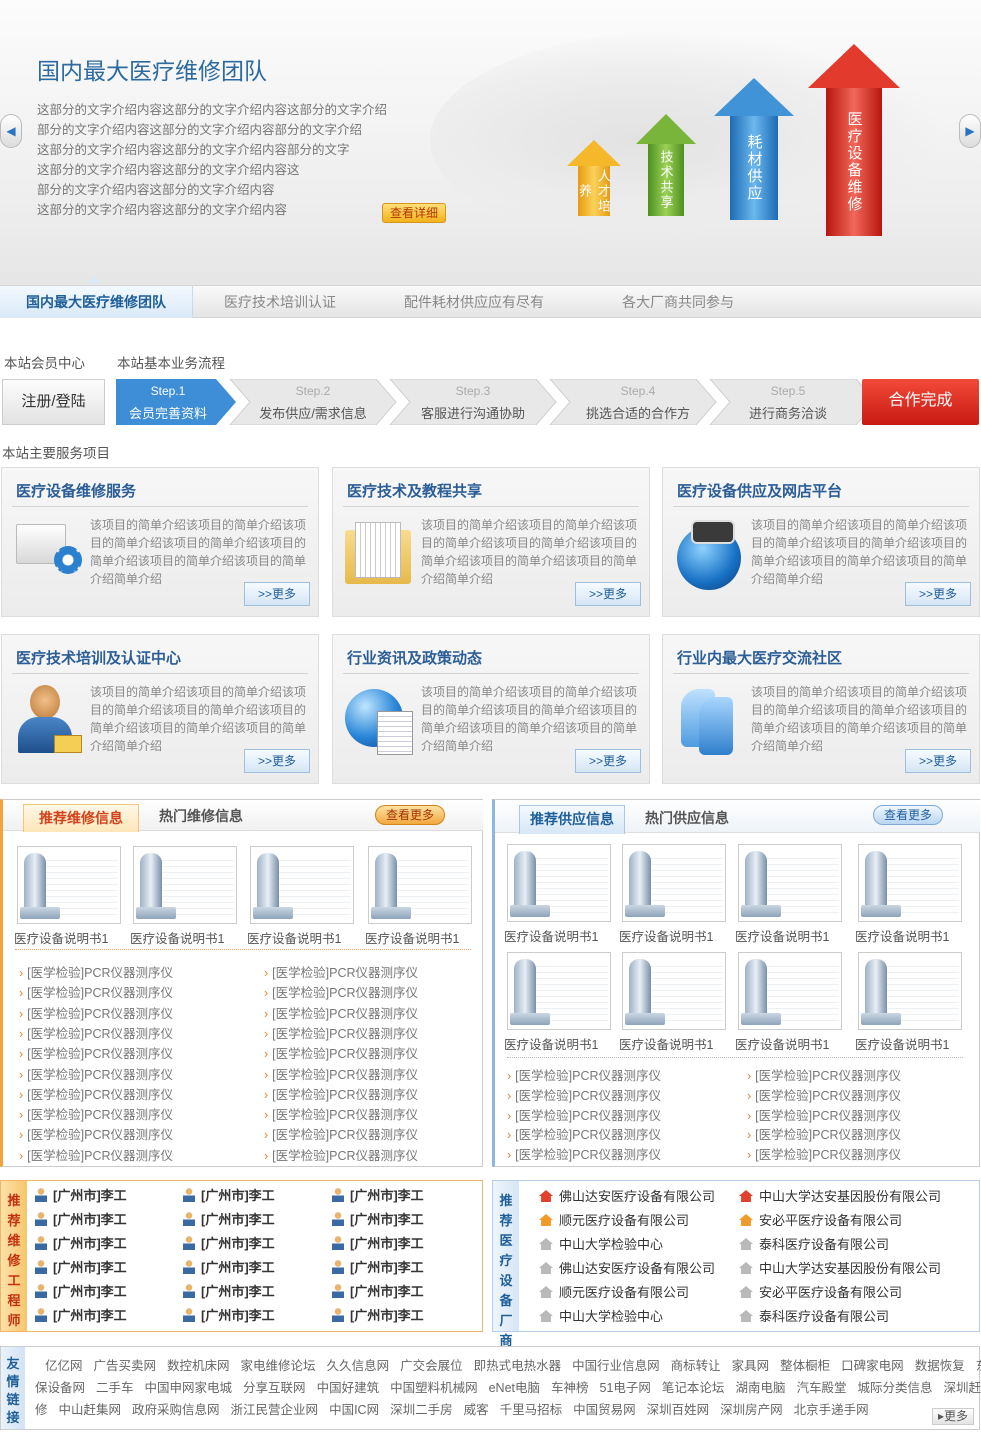  I want to click on friend-link: 家具网, so click(751, 1364).